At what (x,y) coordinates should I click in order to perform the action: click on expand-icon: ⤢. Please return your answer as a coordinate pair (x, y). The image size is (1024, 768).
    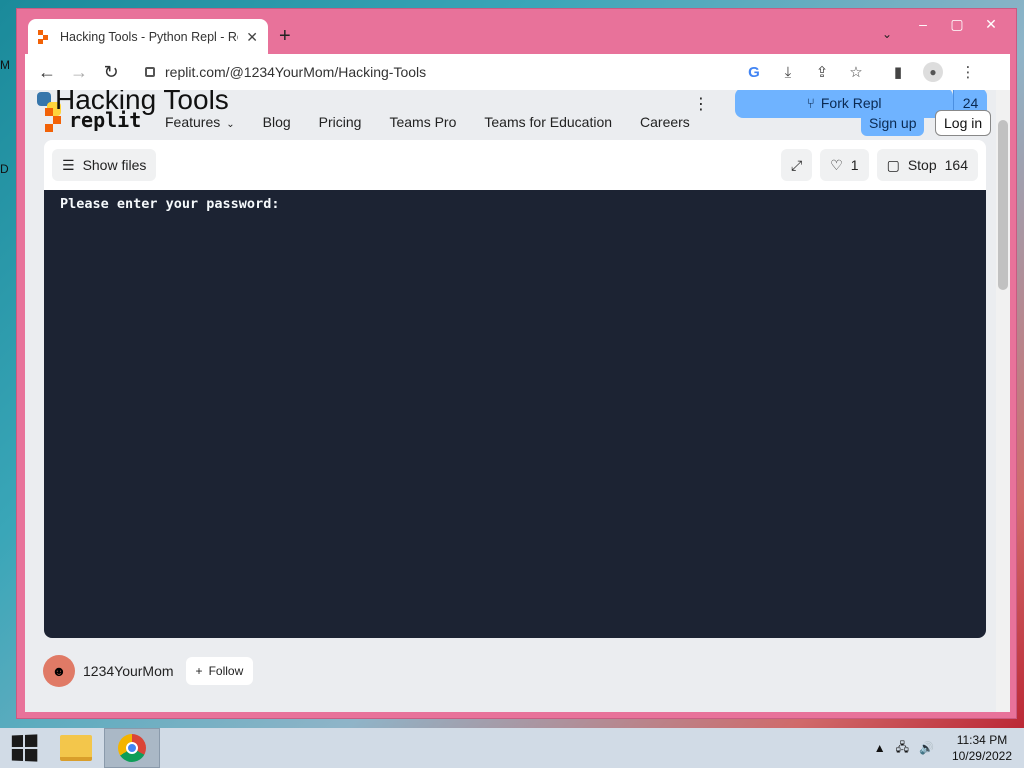
    Looking at the image, I should click on (797, 164).